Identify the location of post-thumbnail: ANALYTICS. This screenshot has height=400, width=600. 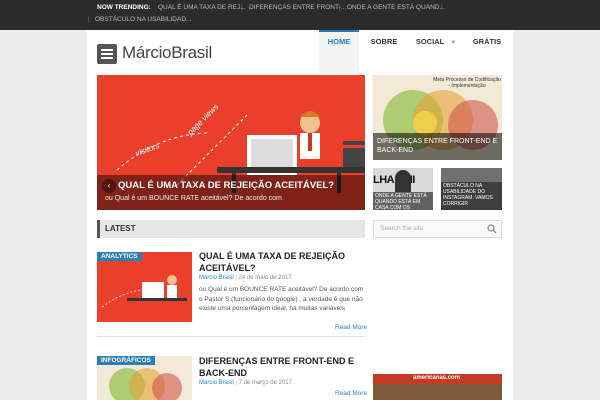
(144, 287).